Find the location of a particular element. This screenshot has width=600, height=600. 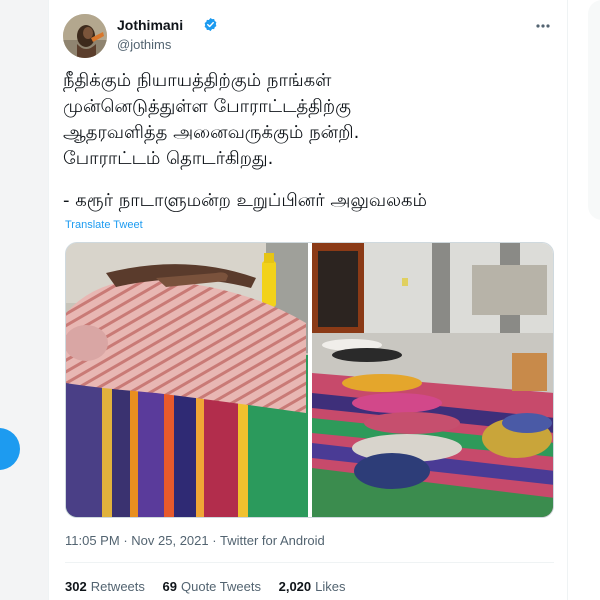

likes-count: 2,020 is located at coordinates (295, 586).